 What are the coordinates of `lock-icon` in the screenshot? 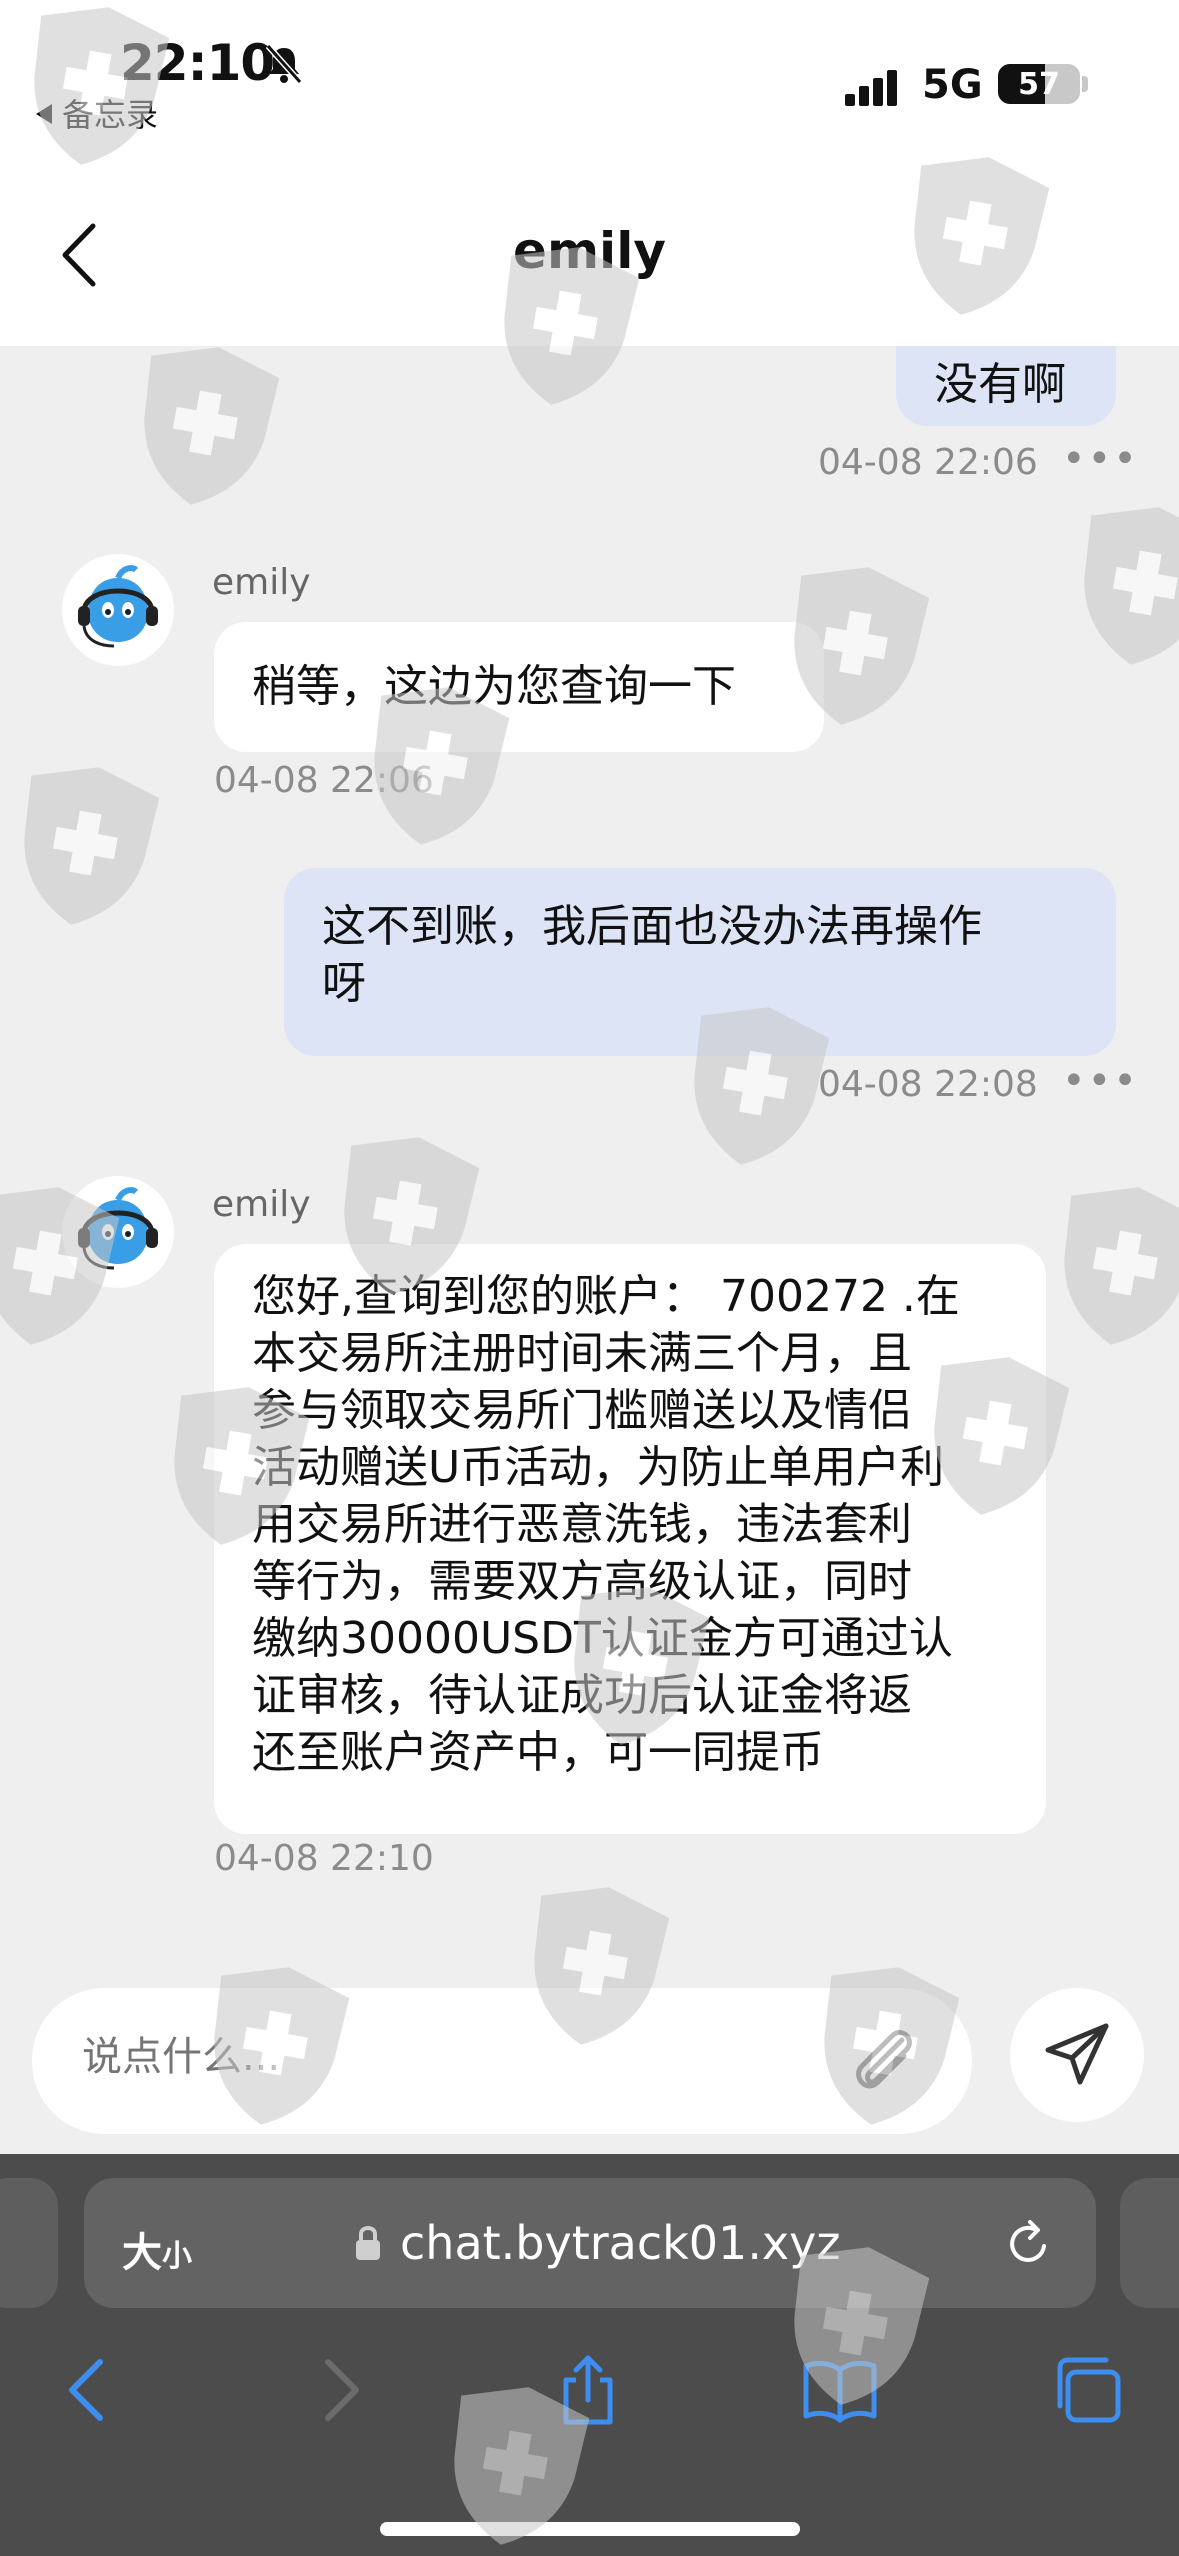 It's located at (368, 2243).